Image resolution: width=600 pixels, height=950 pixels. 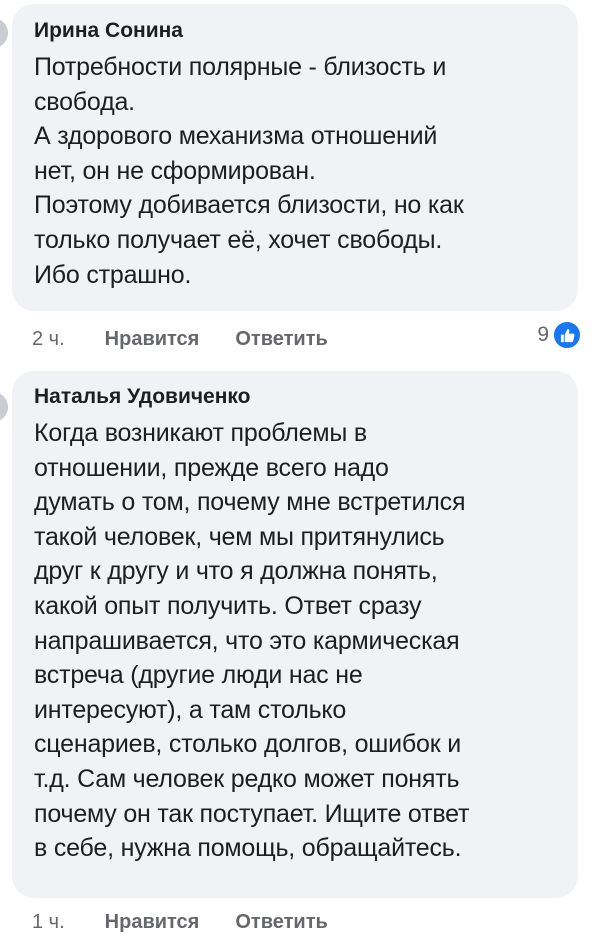 What do you see at coordinates (48, 922) in the screenshot?
I see `comment-time: 1 ч.` at bounding box center [48, 922].